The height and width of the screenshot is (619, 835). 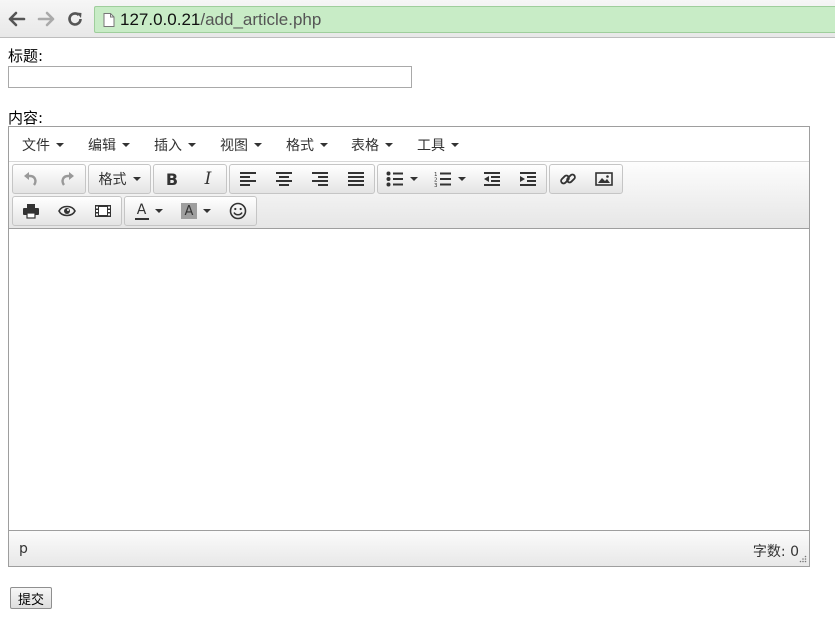 I want to click on menu-edit: 编辑, so click(x=109, y=144).